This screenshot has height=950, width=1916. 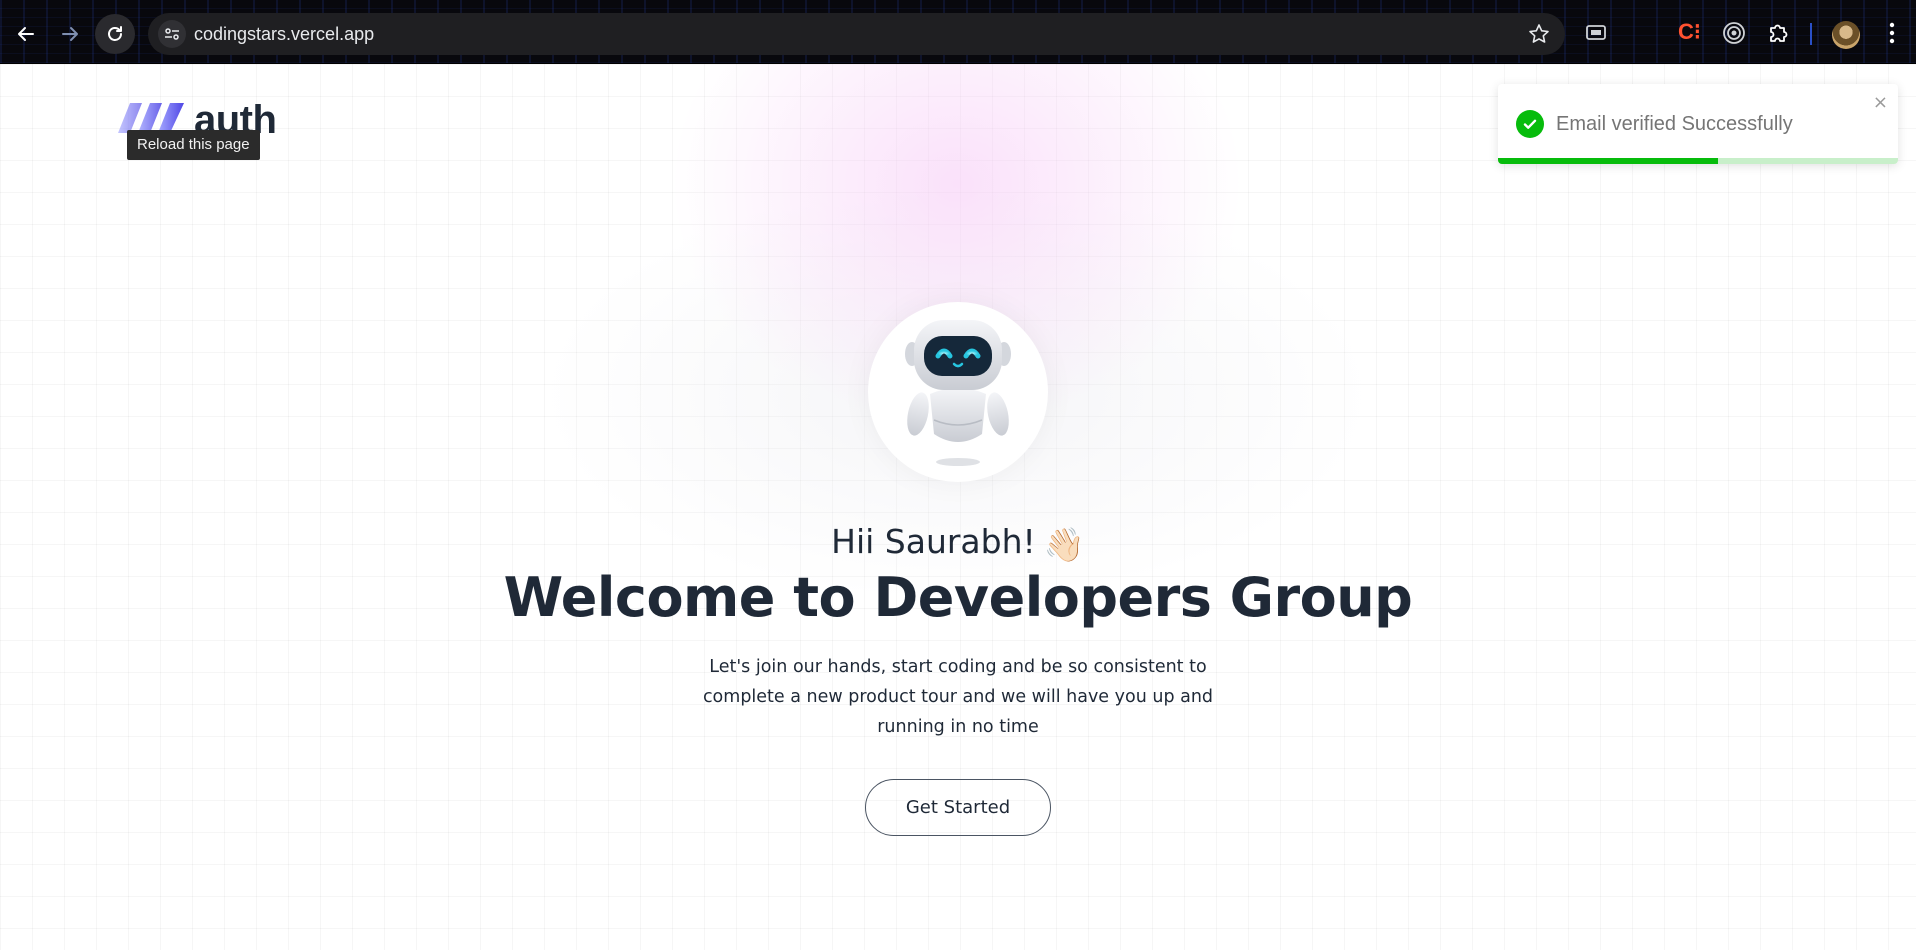 I want to click on toast-close-button: ×, so click(x=1880, y=102).